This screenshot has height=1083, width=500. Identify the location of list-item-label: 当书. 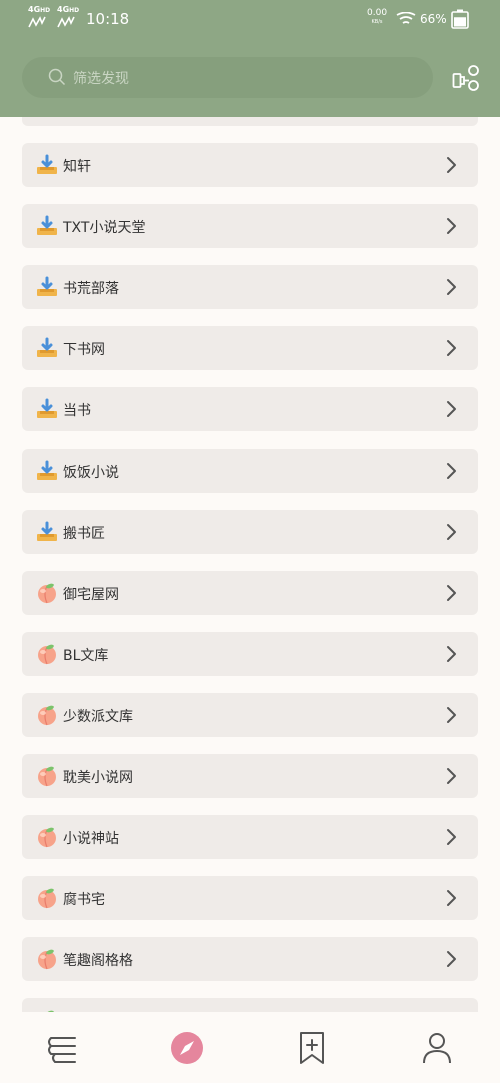
(77, 411).